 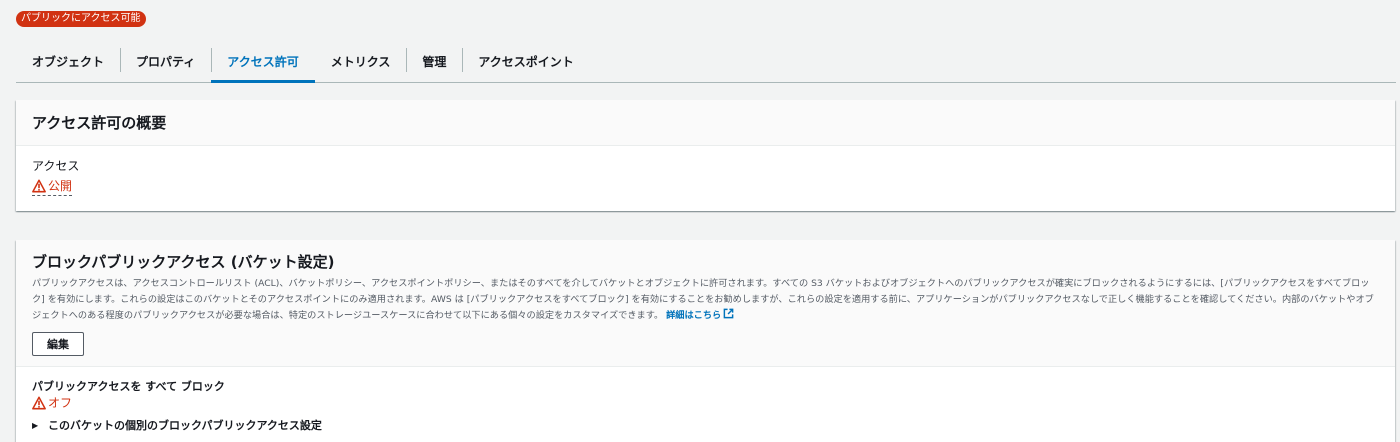 What do you see at coordinates (35, 425) in the screenshot?
I see `caret-right-icon: ▶` at bounding box center [35, 425].